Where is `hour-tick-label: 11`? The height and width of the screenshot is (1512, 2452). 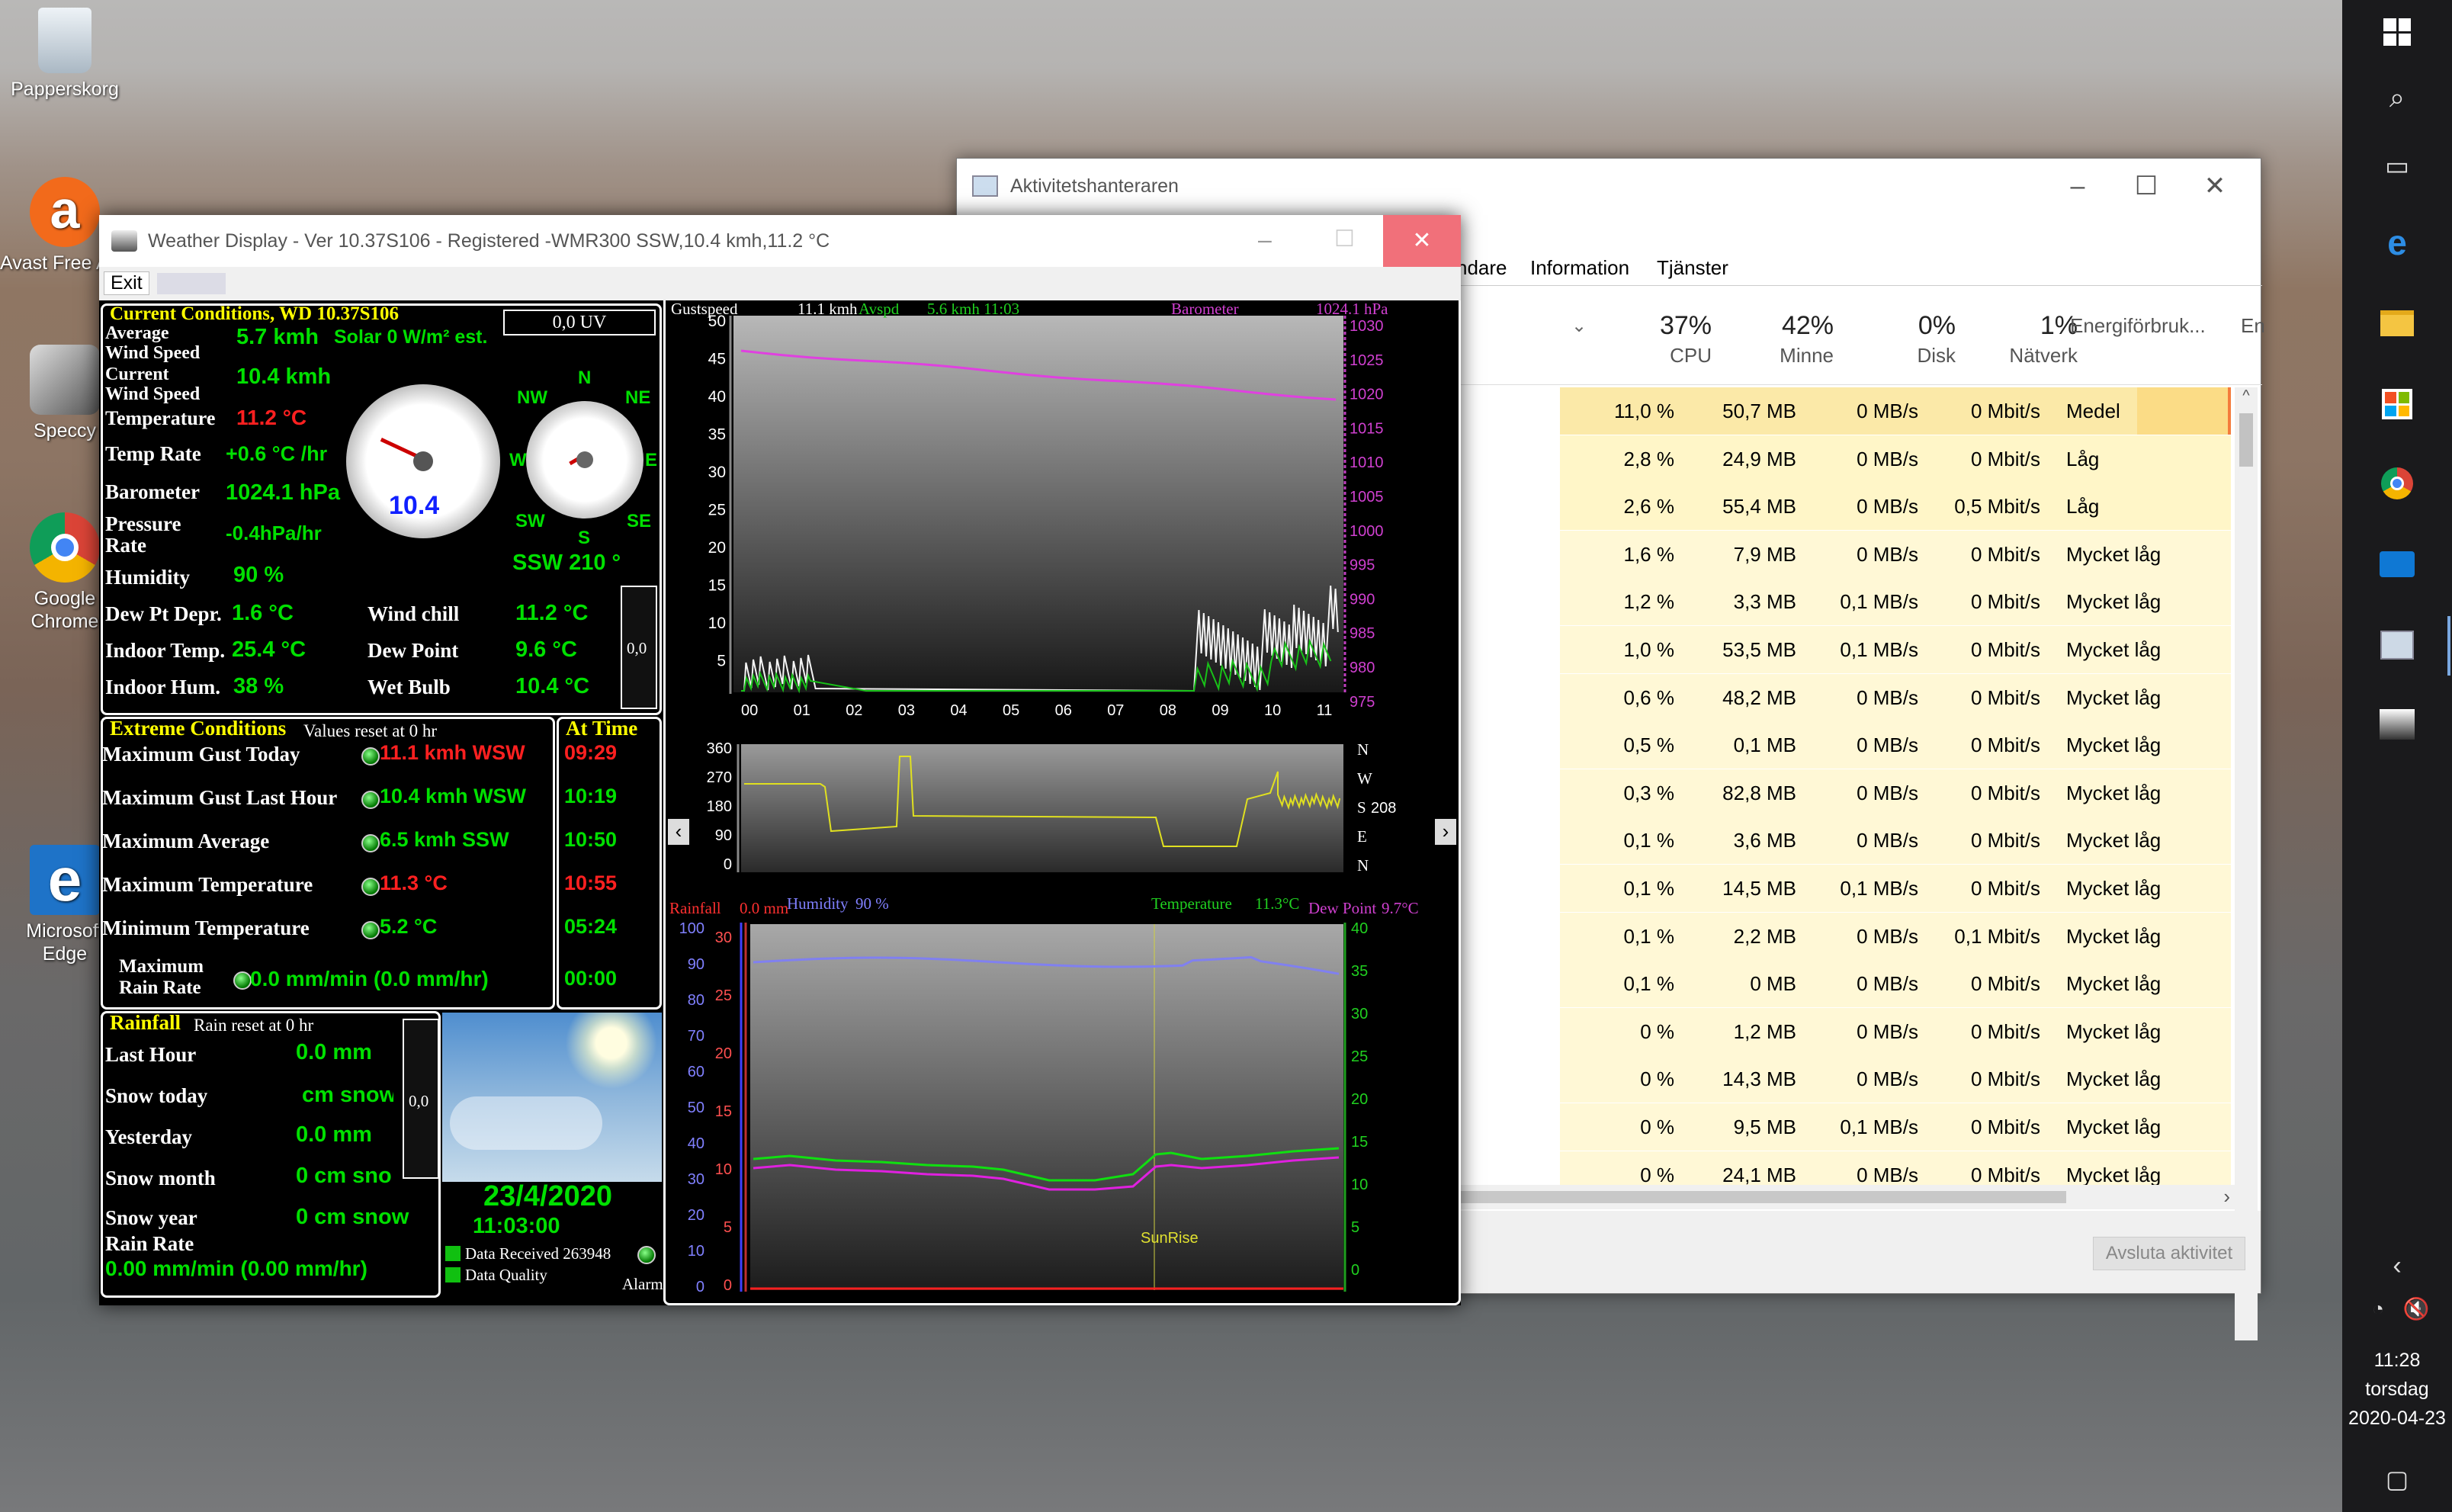
hour-tick-label: 11 is located at coordinates (1309, 1303).